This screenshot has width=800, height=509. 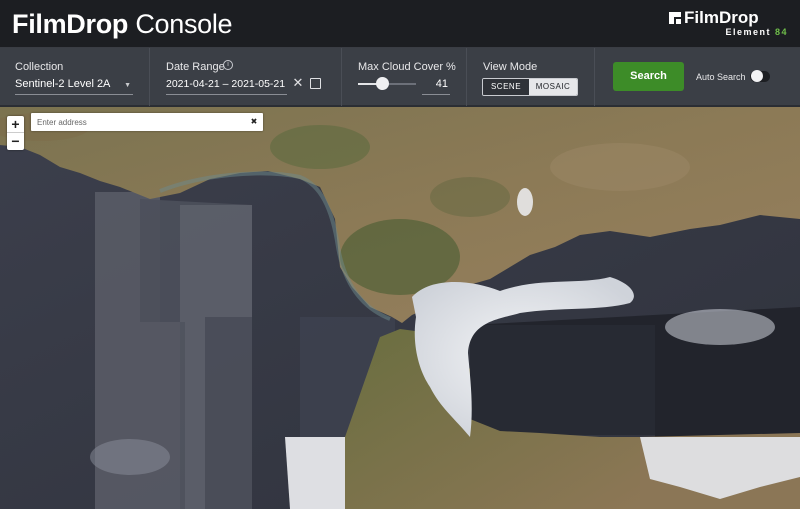 What do you see at coordinates (721, 17) in the screenshot?
I see `brand-name: FilmDrop` at bounding box center [721, 17].